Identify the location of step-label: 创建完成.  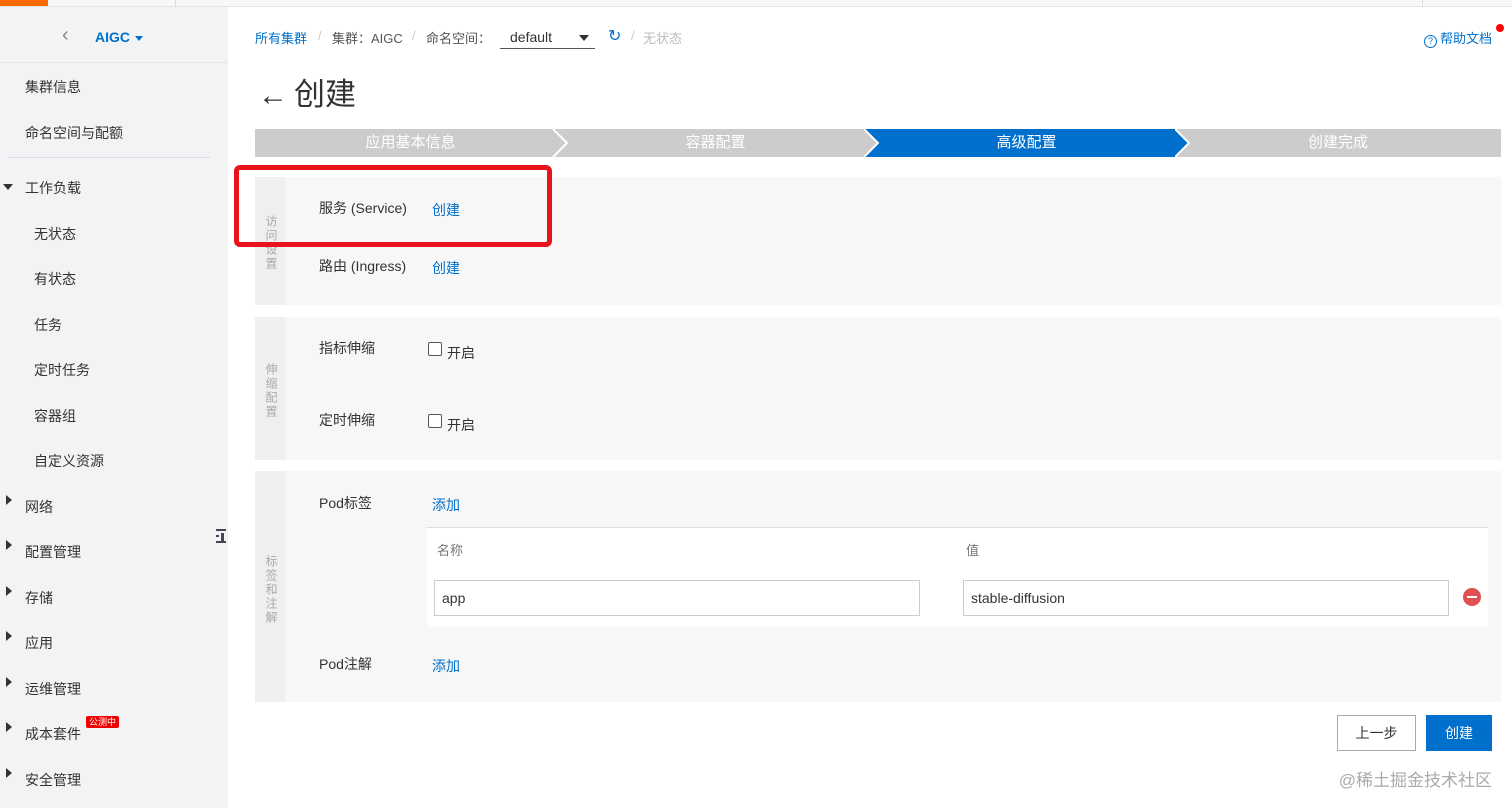
(1337, 142).